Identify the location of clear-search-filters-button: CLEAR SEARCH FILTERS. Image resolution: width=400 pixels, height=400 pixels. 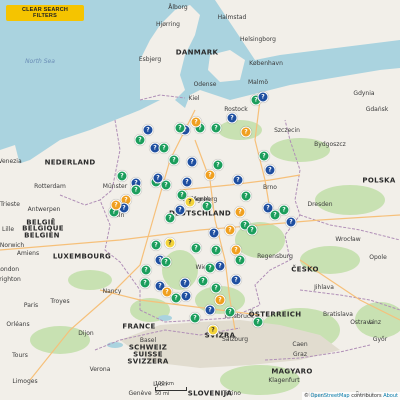
(45, 13).